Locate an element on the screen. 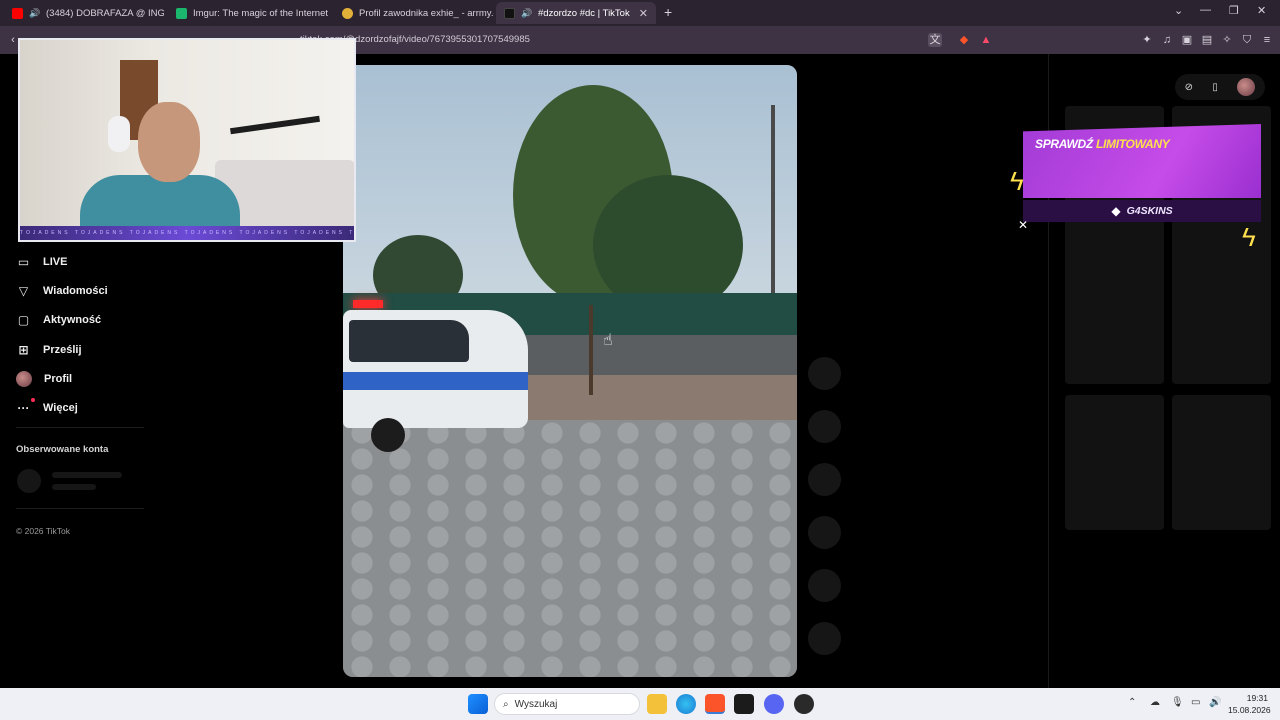 The height and width of the screenshot is (720, 1280). app-icon is located at coordinates (744, 704).